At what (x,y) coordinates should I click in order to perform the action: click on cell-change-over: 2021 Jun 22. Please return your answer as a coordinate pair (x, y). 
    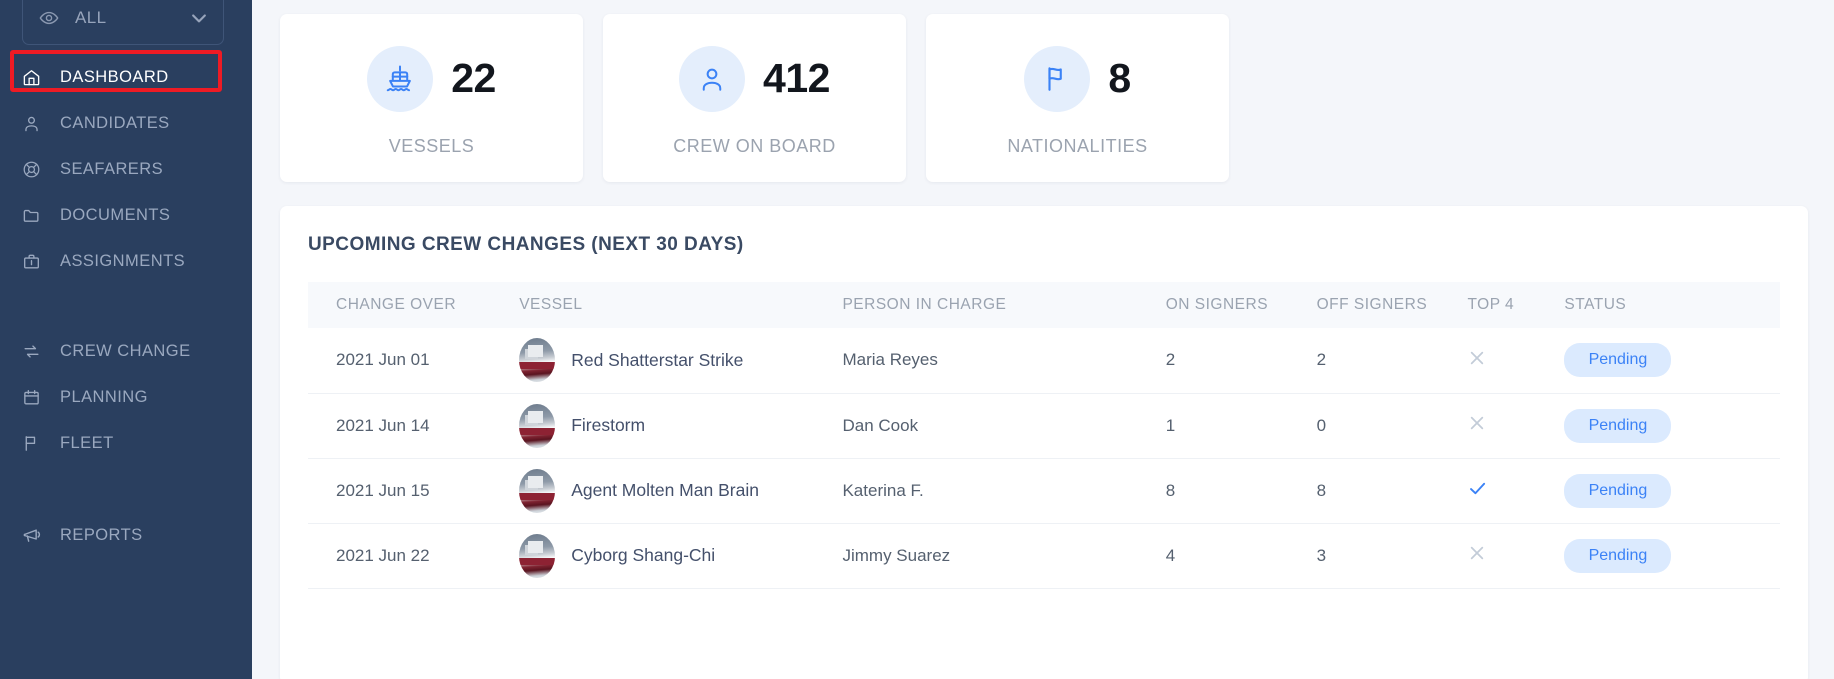
    Looking at the image, I should click on (414, 556).